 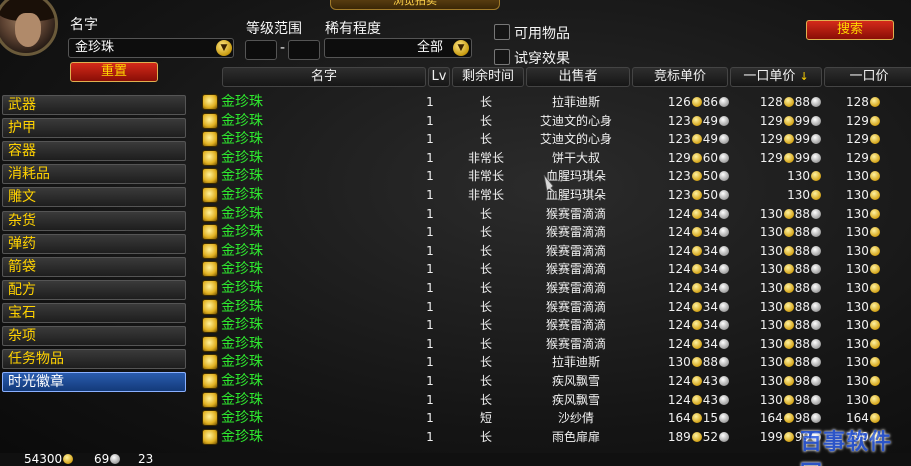 I want to click on category-item: 雕文, so click(x=94, y=197).